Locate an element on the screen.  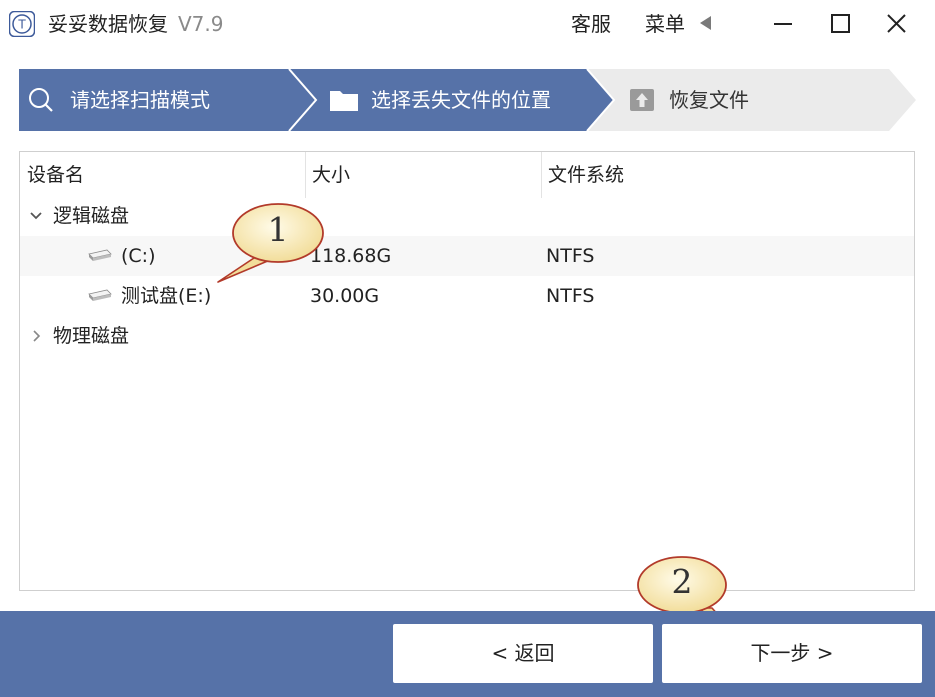
step-indicator: 请选择扫描模式 选择丢失文件的位置 恢复文件 is located at coordinates (469, 100).